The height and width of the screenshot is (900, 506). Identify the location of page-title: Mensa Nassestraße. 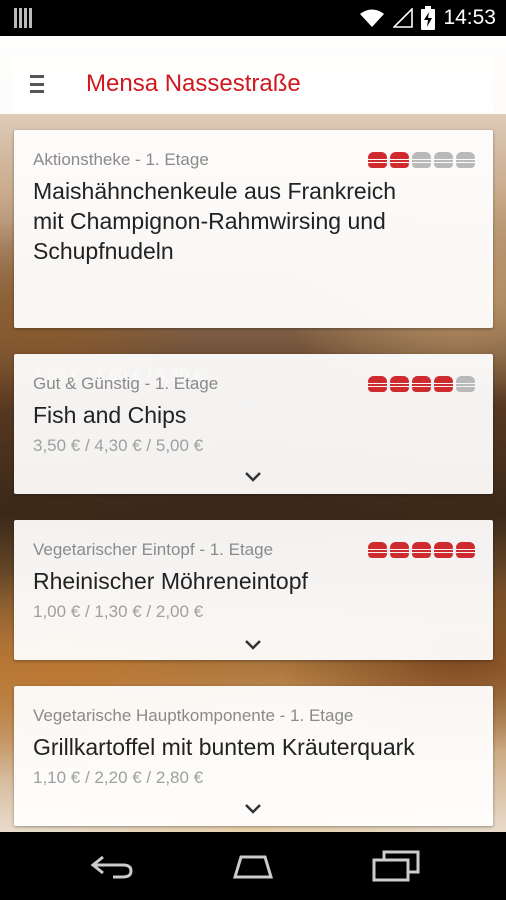
(193, 83).